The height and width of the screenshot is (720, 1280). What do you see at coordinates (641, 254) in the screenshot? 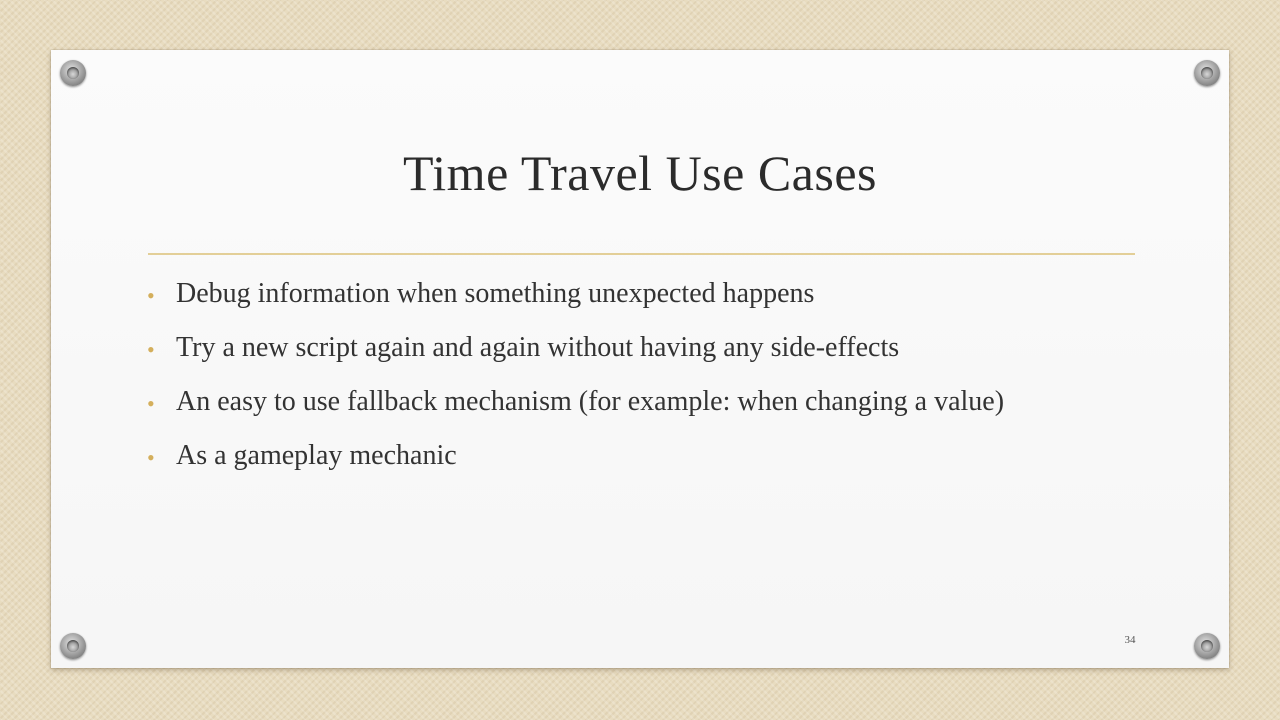
I see `title-divider` at bounding box center [641, 254].